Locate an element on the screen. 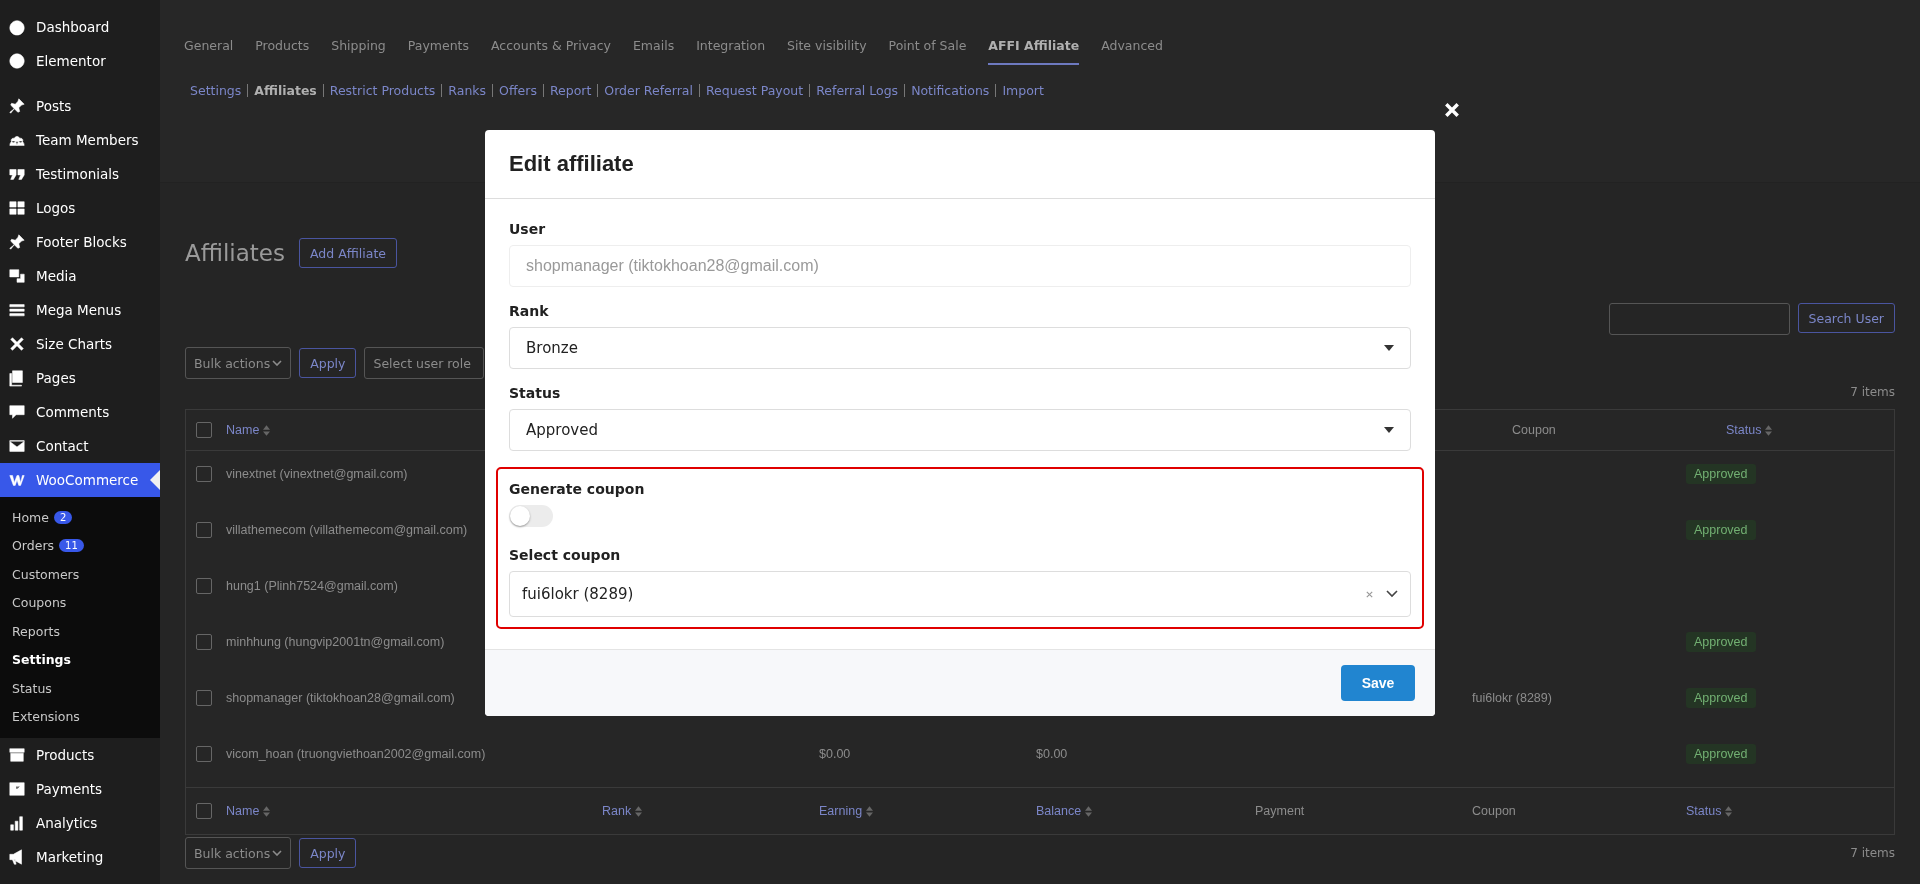 The image size is (1920, 884). table-cell: shopmanager (tiktokhoan28@gmail.com) is located at coordinates (340, 698).